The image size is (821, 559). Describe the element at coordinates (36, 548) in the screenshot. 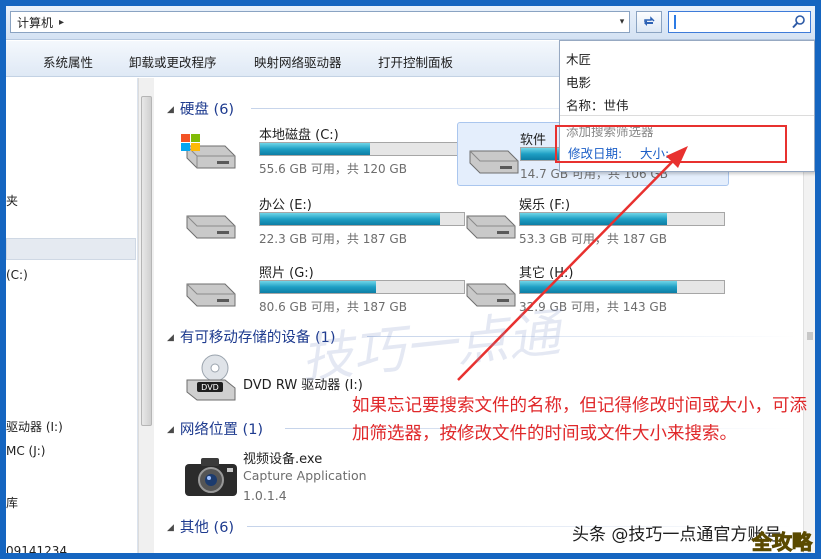

I see `nav-item-user: 09141234` at that location.